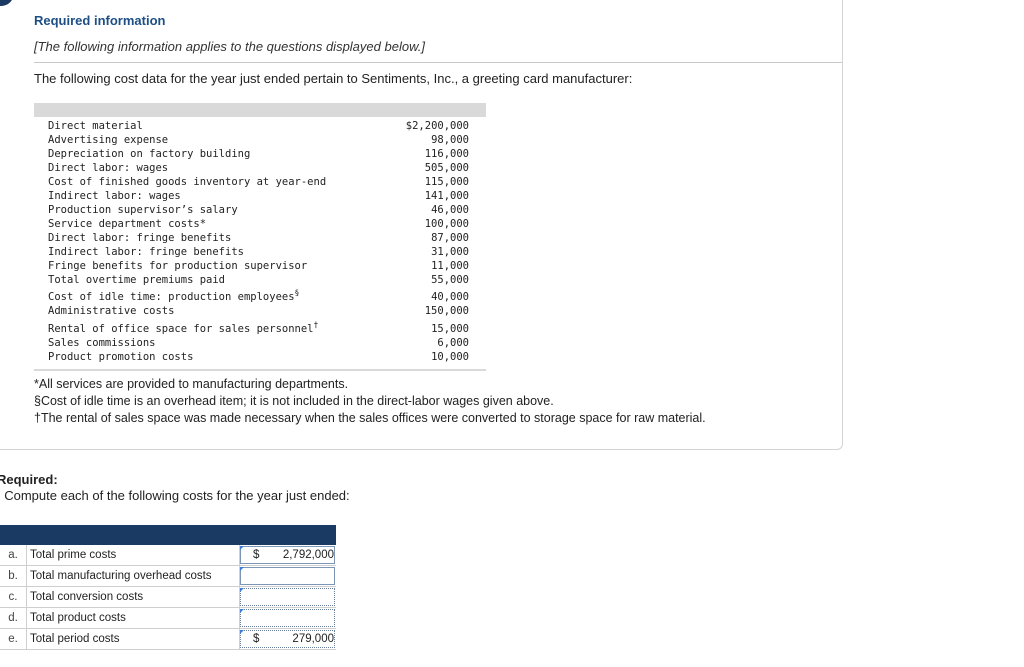 Image resolution: width=1024 pixels, height=667 pixels. Describe the element at coordinates (13, 576) in the screenshot. I see `answer-letter: b.` at that location.